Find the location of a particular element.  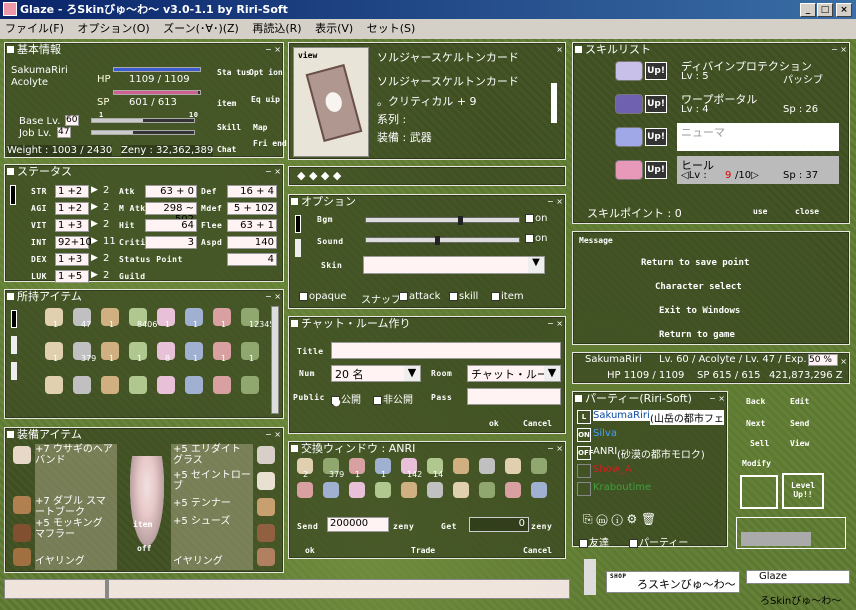

card-scrollbar is located at coordinates (554, 103).